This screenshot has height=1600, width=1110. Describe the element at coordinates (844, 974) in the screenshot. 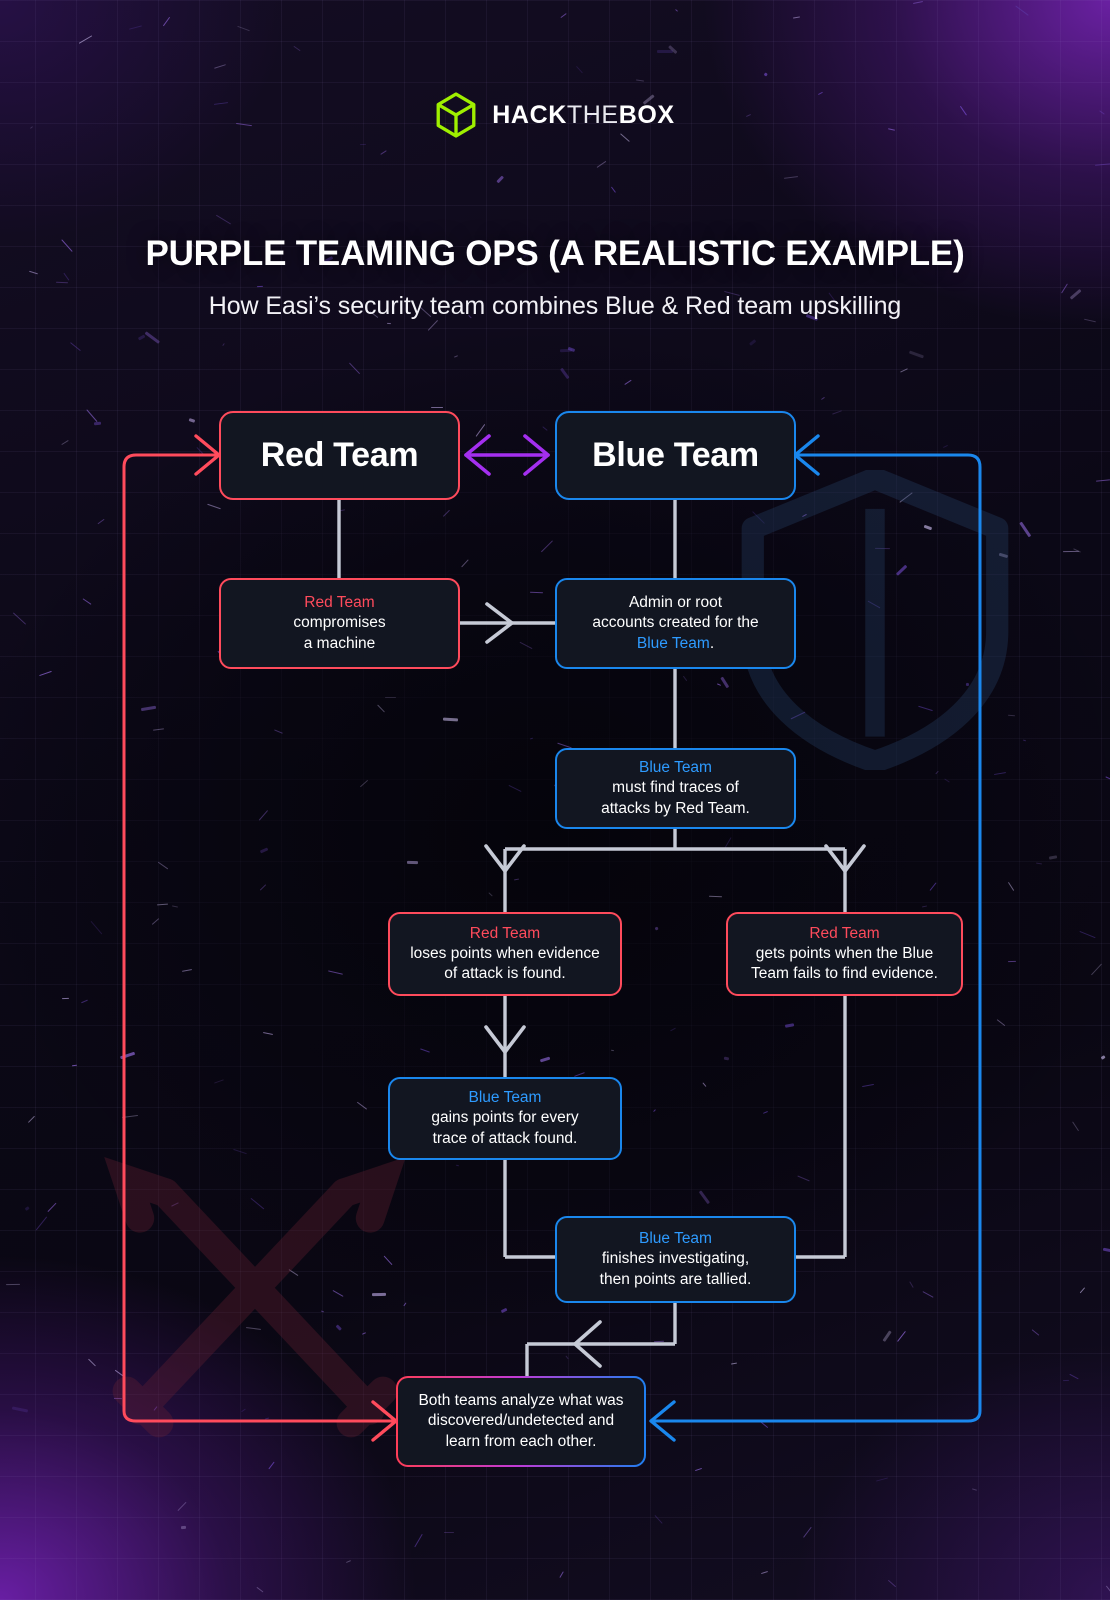

I see `node-red-gets-points-line2: Team fails to find evidence.` at that location.